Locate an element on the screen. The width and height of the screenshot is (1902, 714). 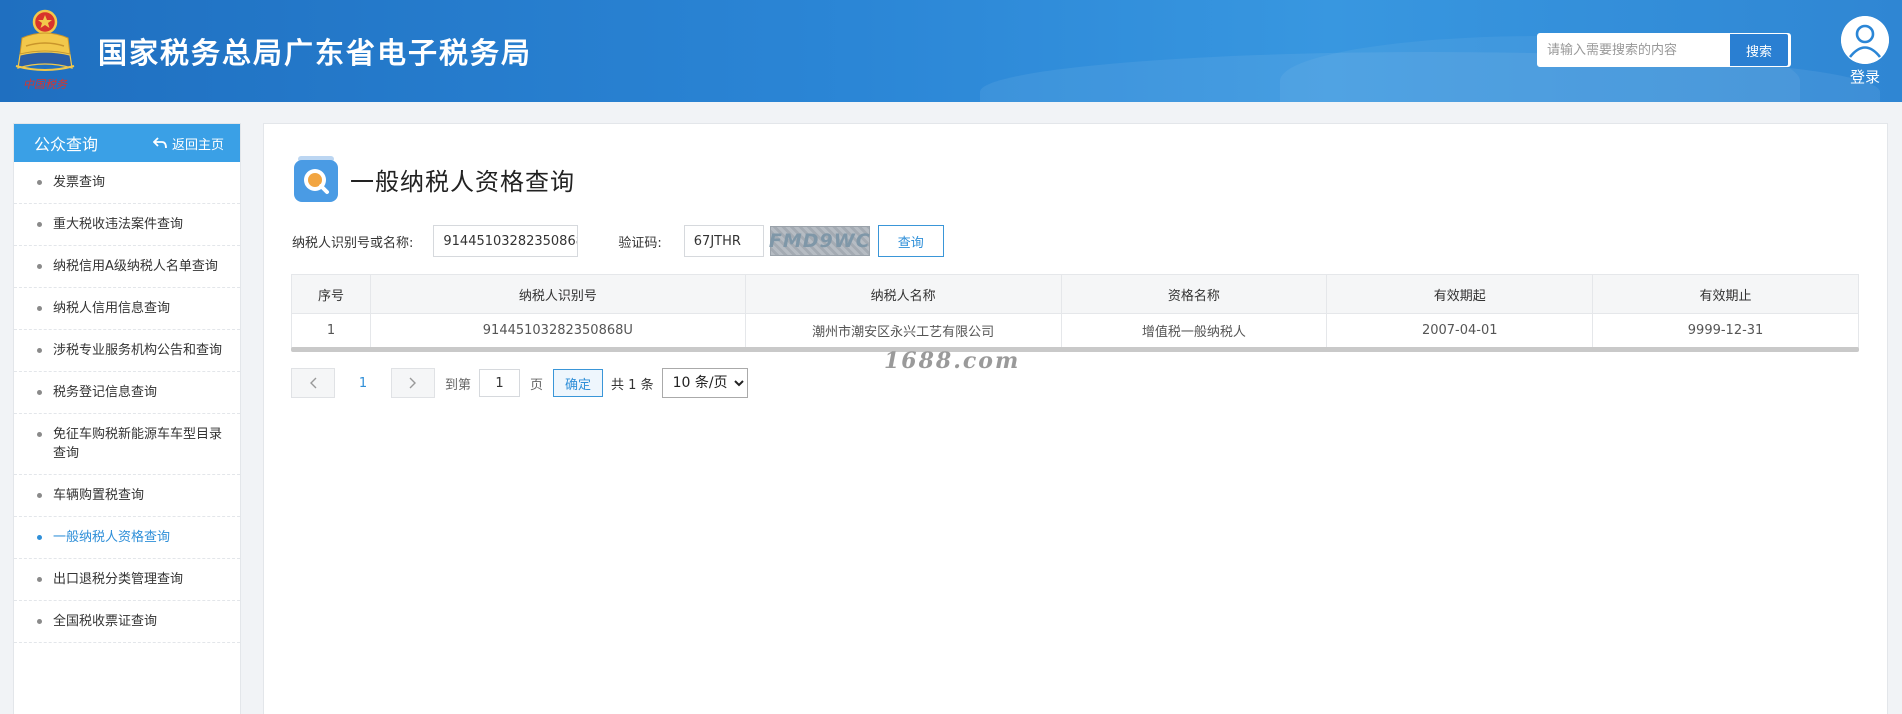
taxpayer-id-input is located at coordinates (506, 241).